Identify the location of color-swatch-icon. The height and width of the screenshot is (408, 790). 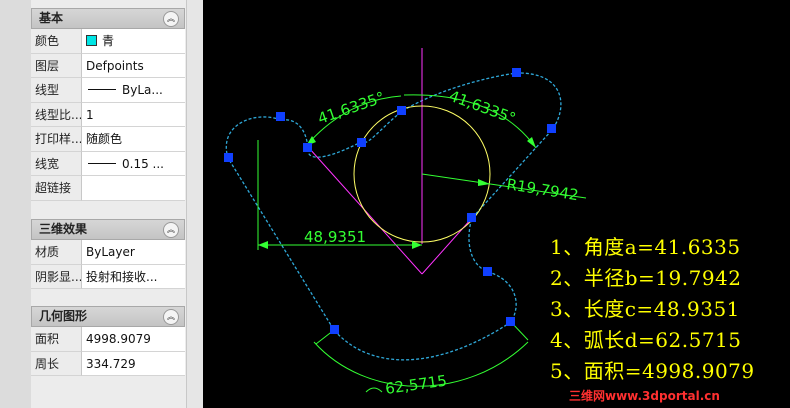
(91, 40).